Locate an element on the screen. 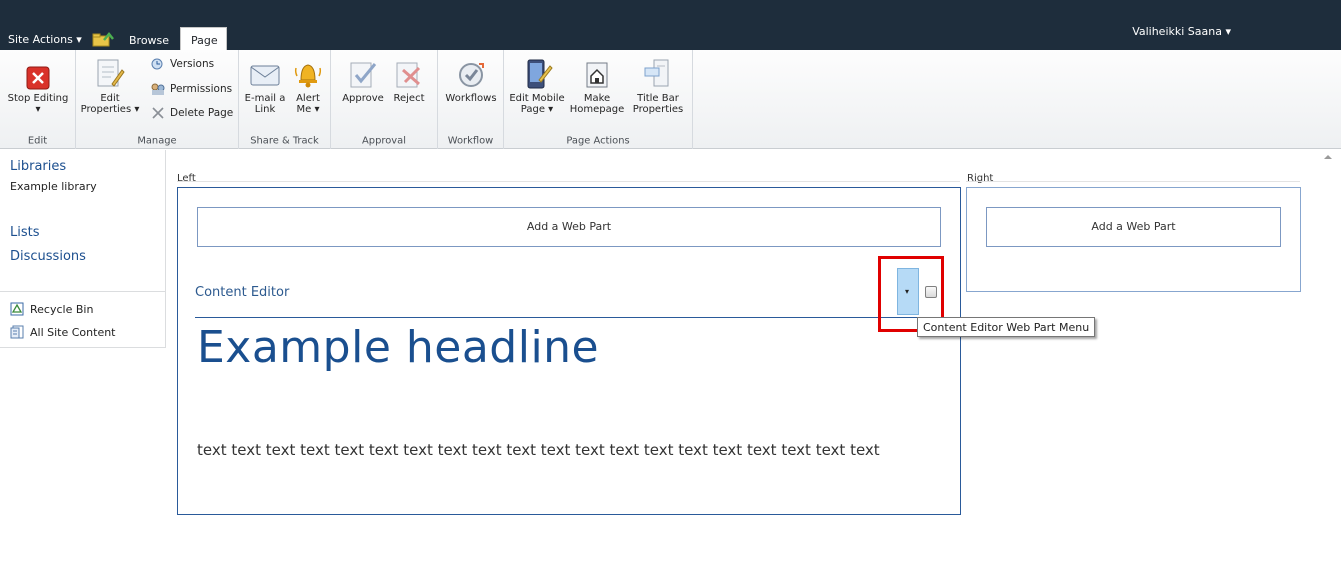  zone-right-label: Right is located at coordinates (980, 178).